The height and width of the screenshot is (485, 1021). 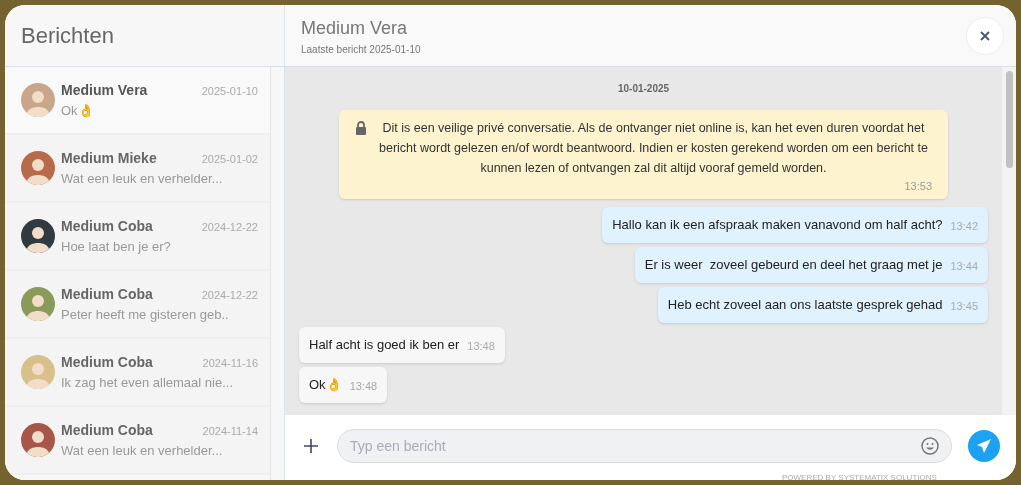 I want to click on contact-name: Medium Mieke, so click(x=109, y=158).